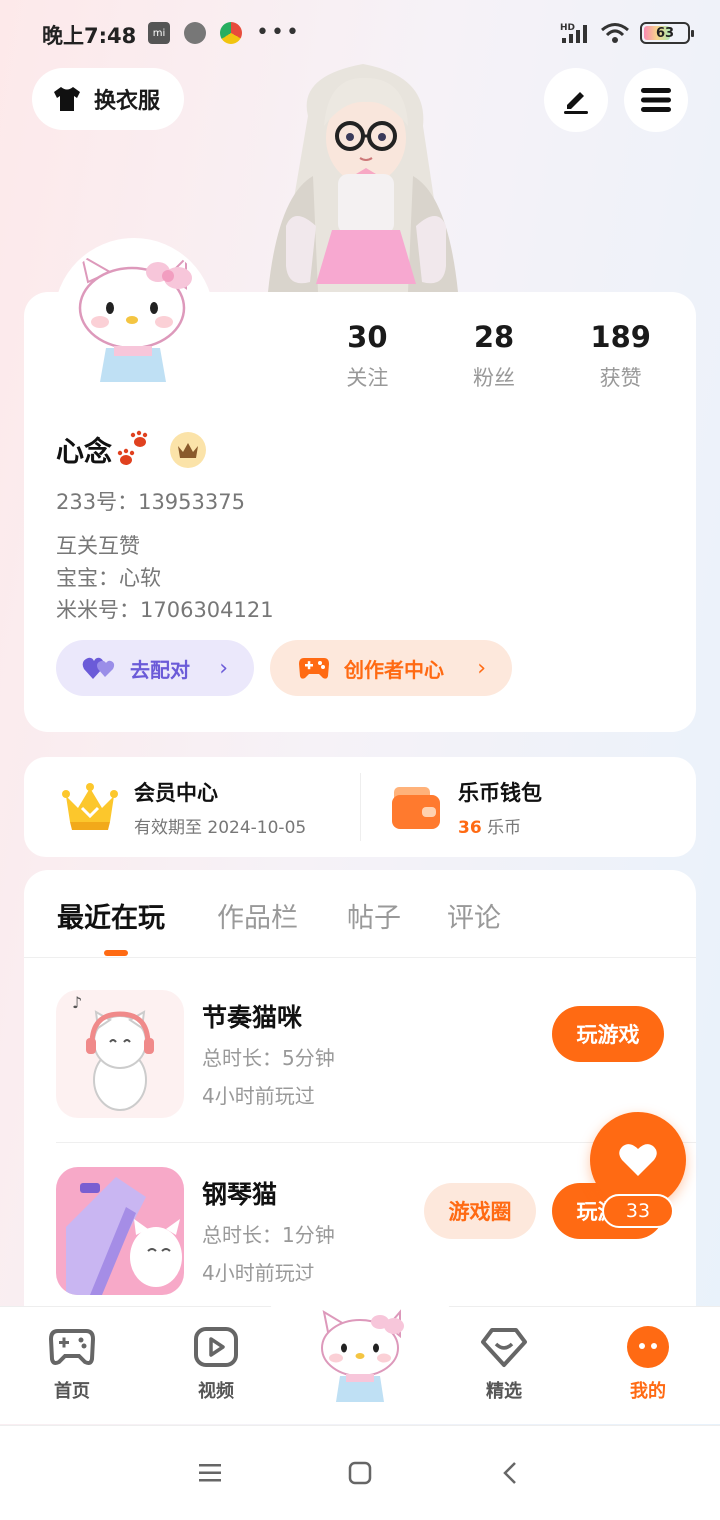 The width and height of the screenshot is (720, 1520). What do you see at coordinates (367, 337) in the screenshot?
I see `following-count: 30` at bounding box center [367, 337].